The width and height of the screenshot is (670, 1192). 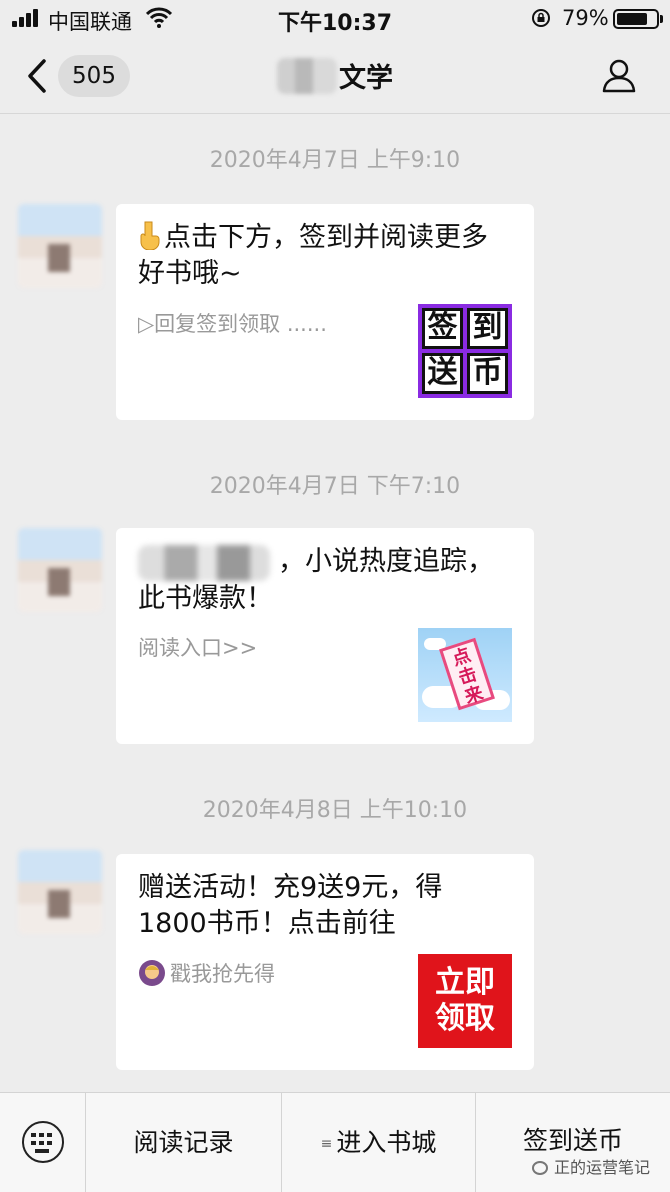 I want to click on watermark-text: 正的运营笔记, so click(x=602, y=1167).